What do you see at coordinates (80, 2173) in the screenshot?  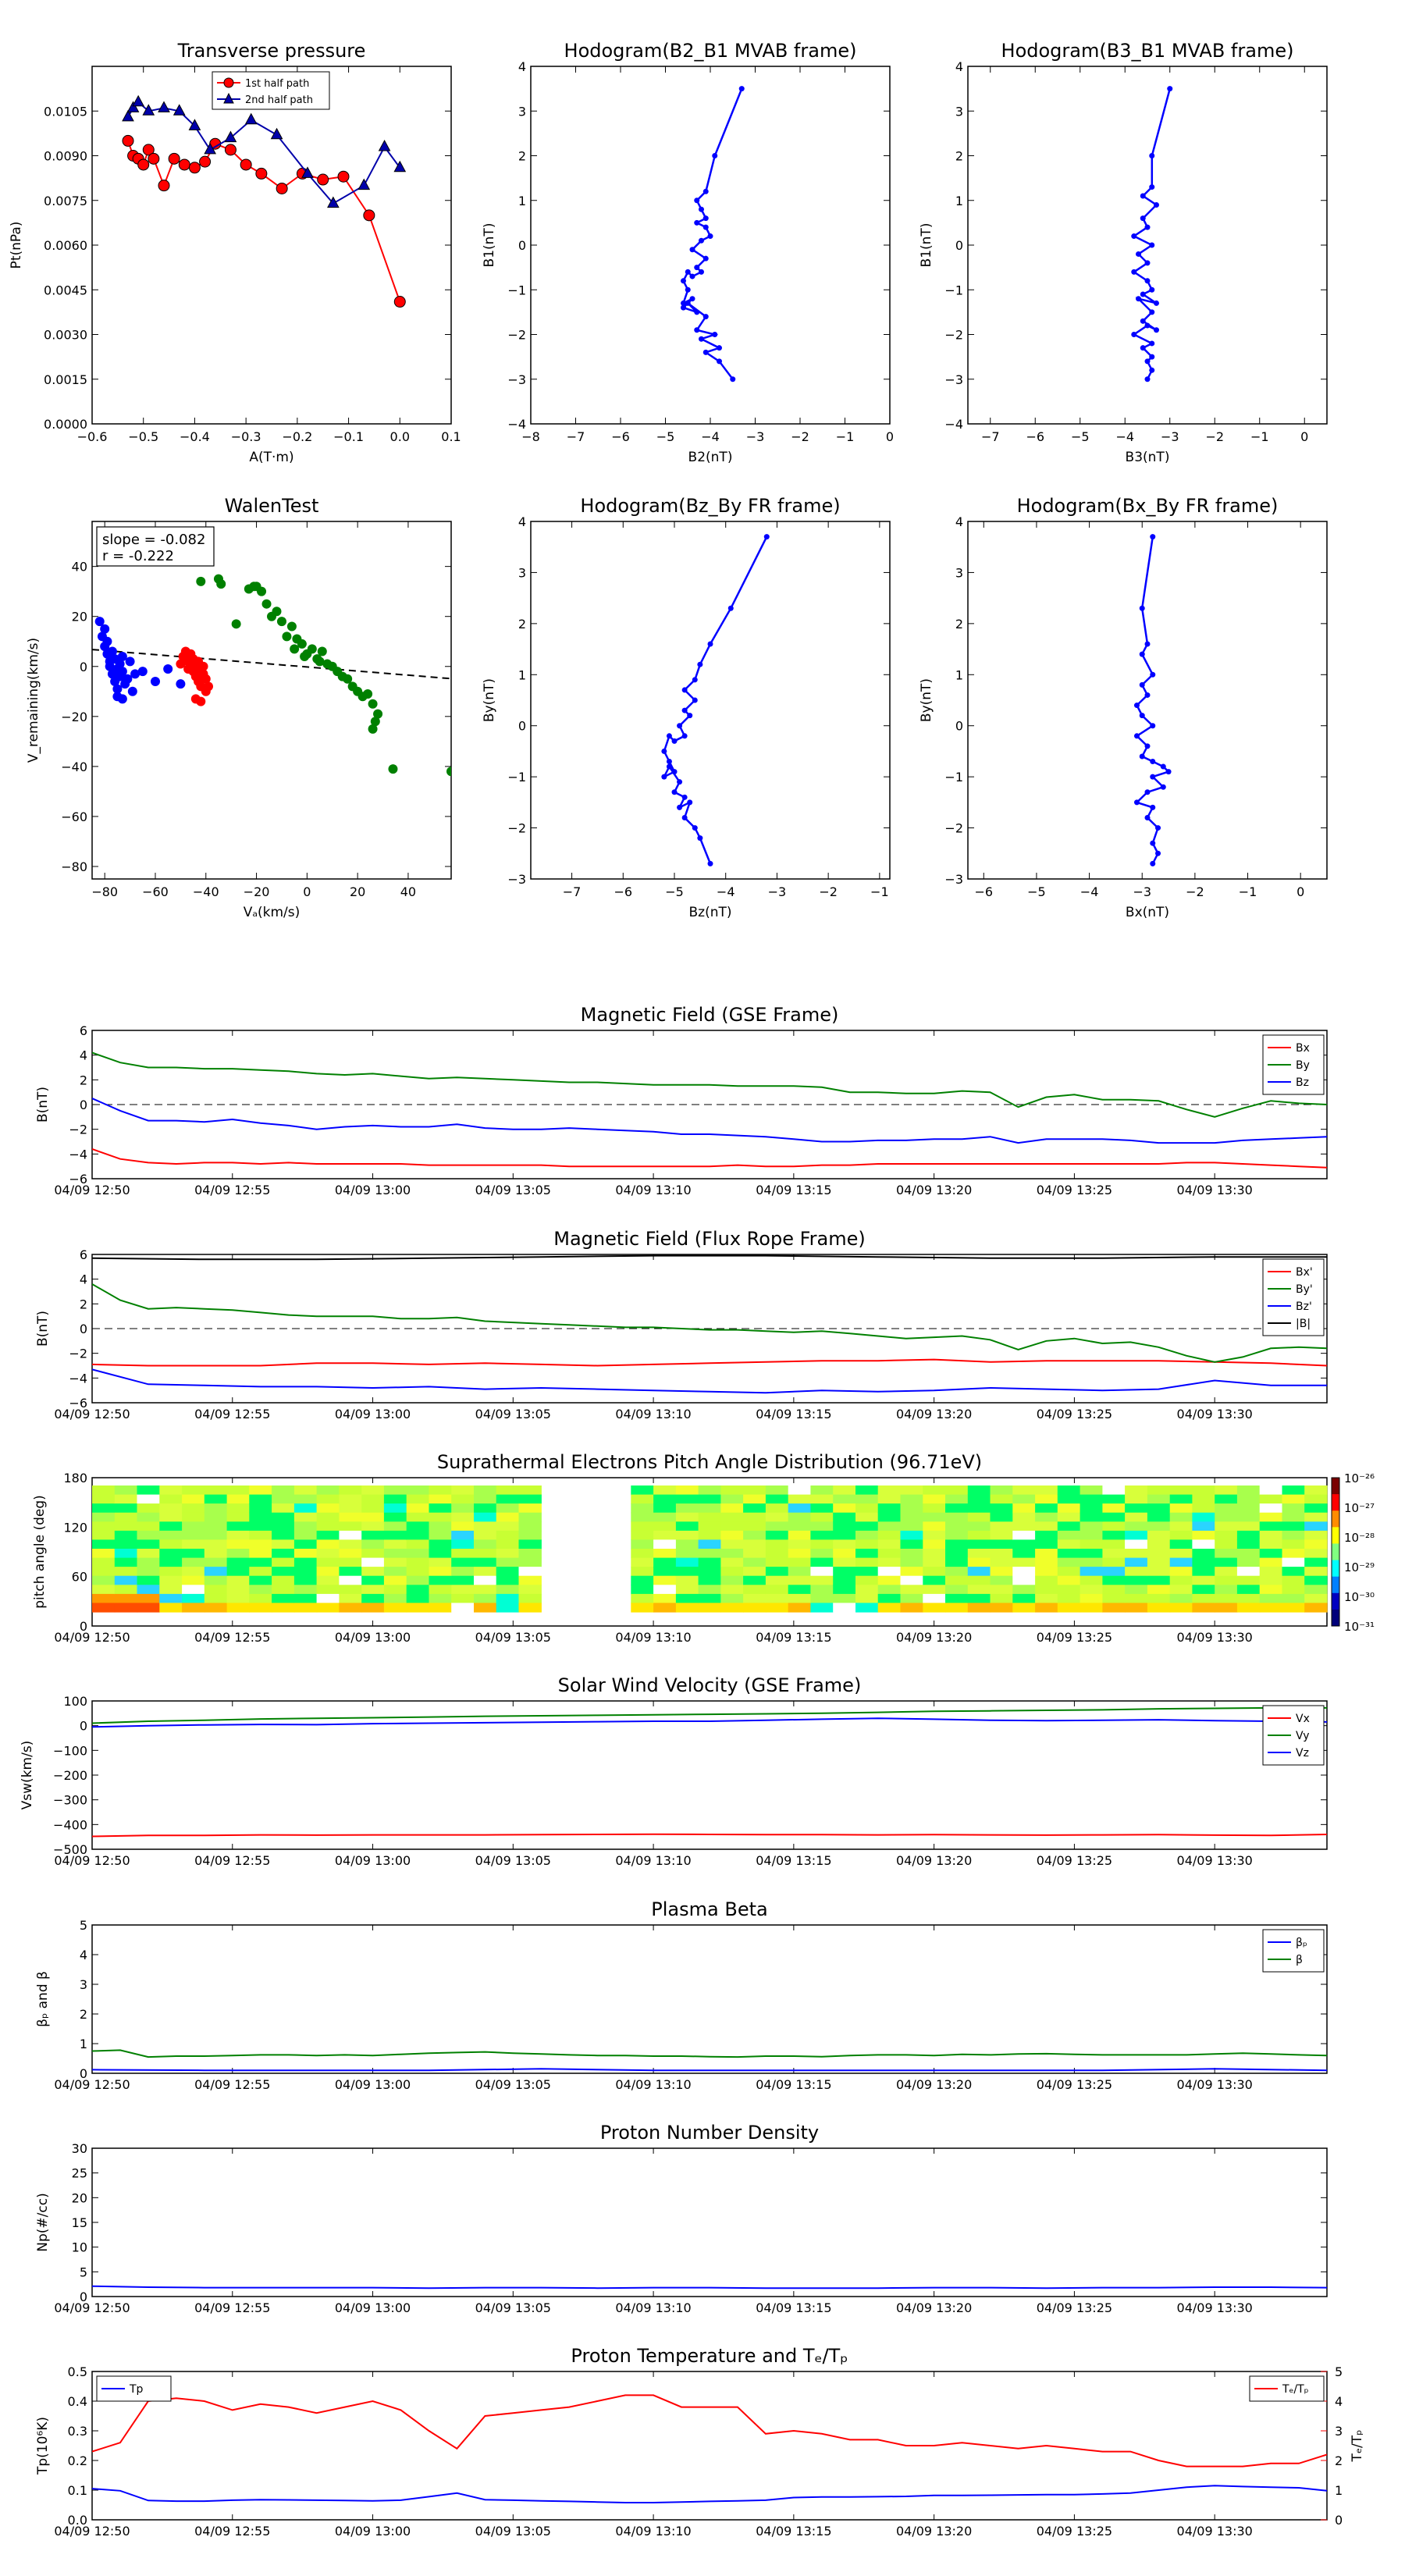 I see `np-ytick-label: 25` at bounding box center [80, 2173].